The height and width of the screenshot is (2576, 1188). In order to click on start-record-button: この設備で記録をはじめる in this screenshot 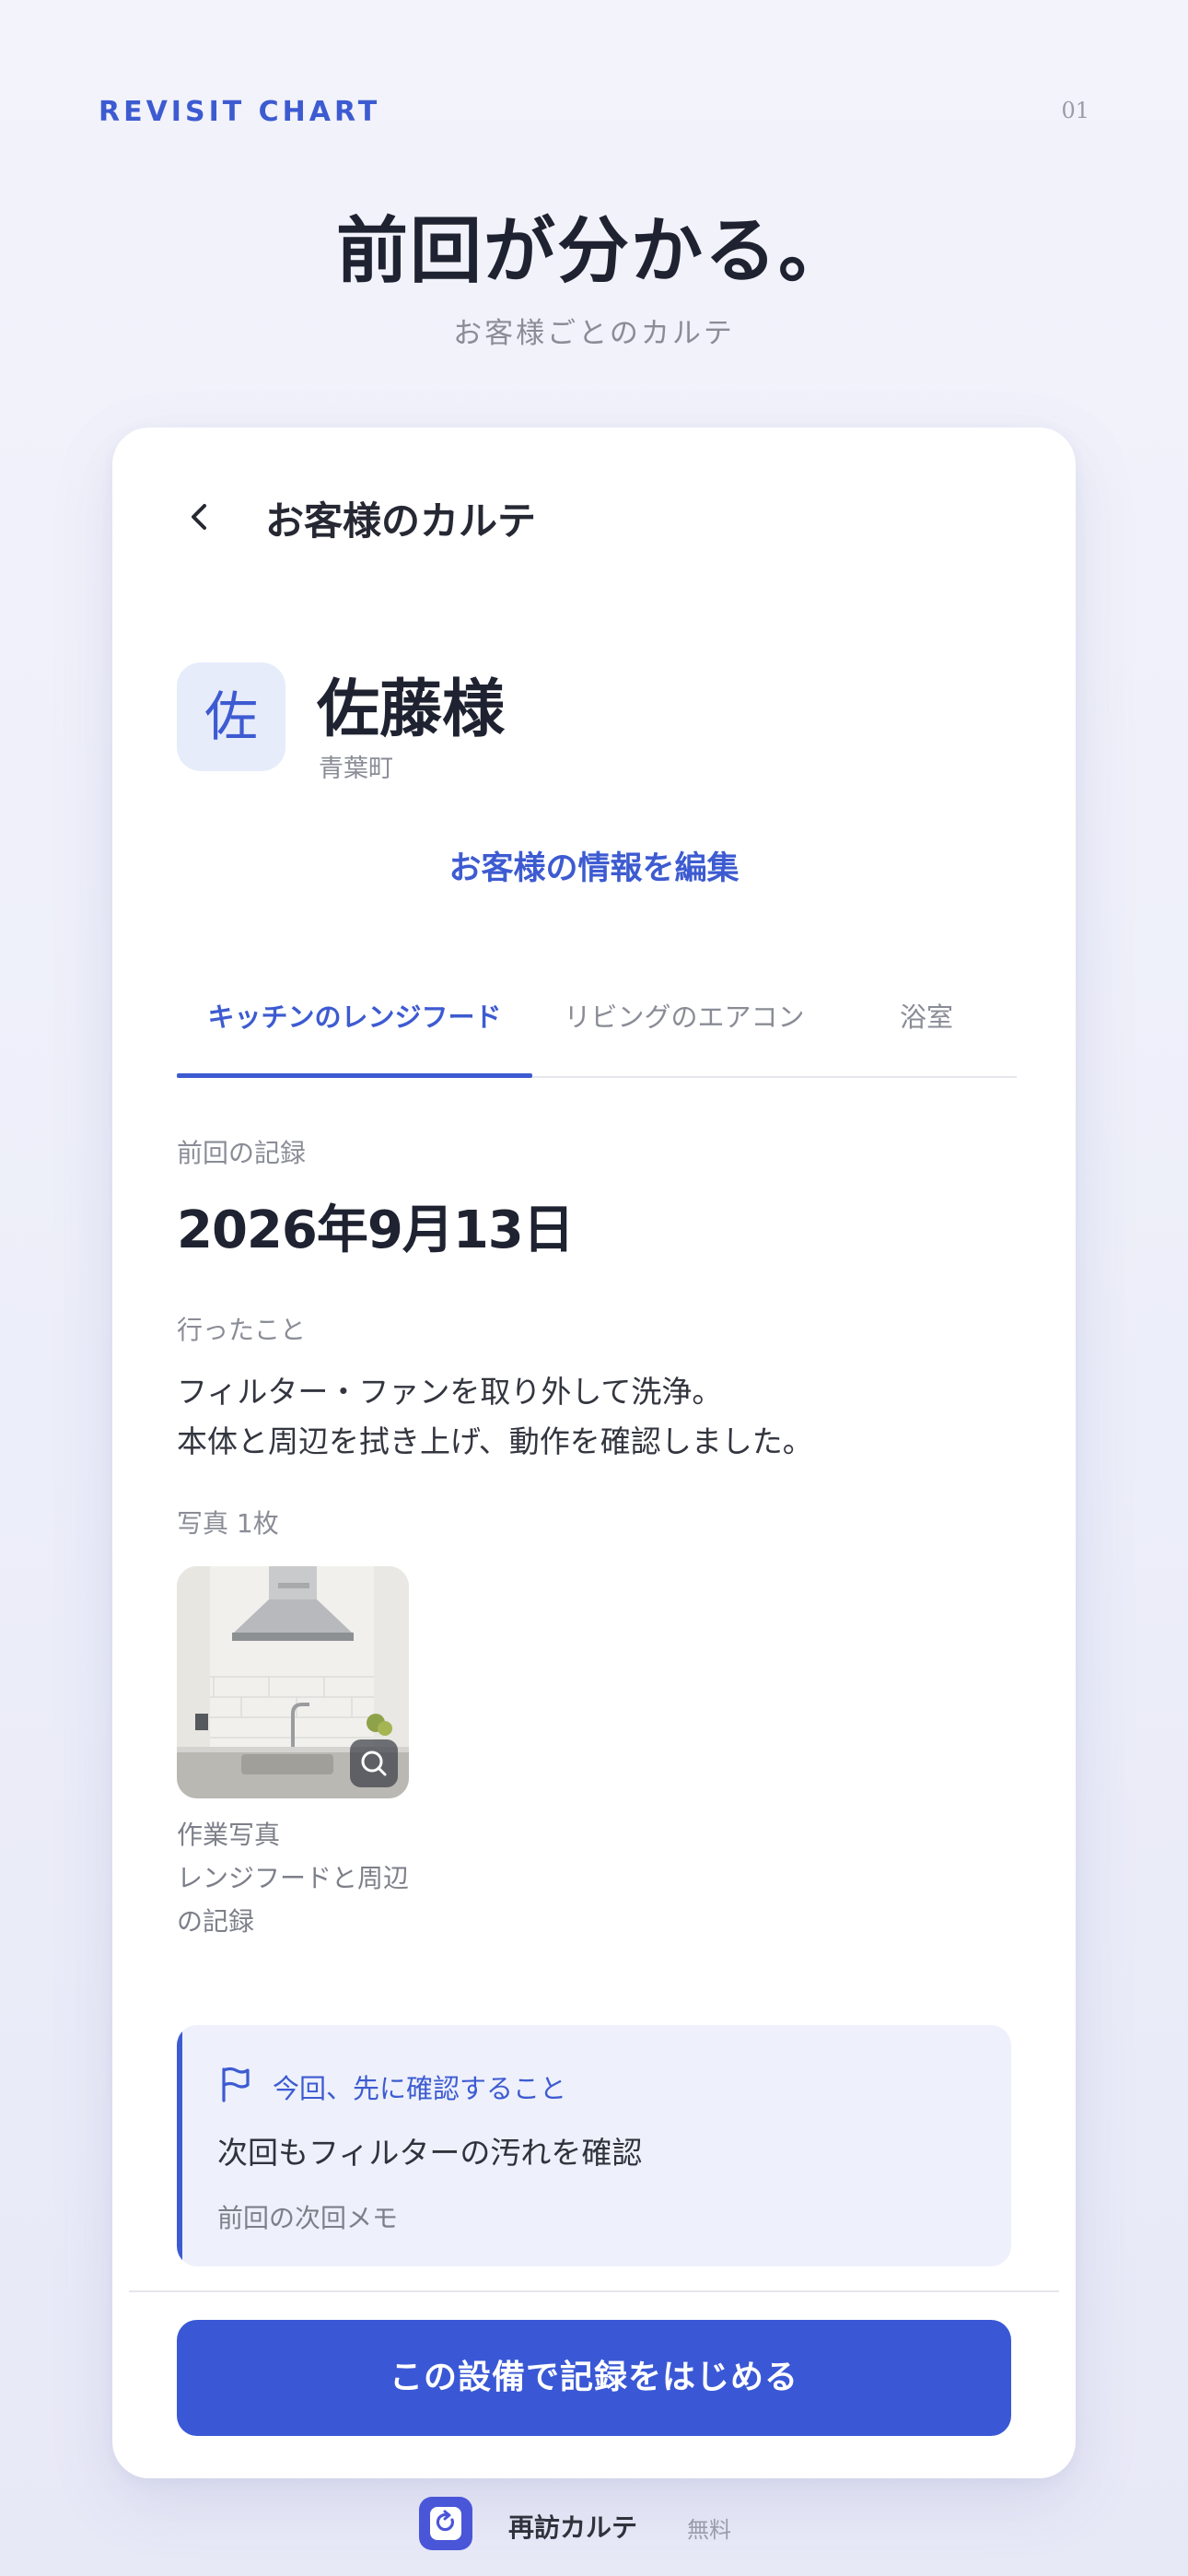, I will do `click(594, 2378)`.